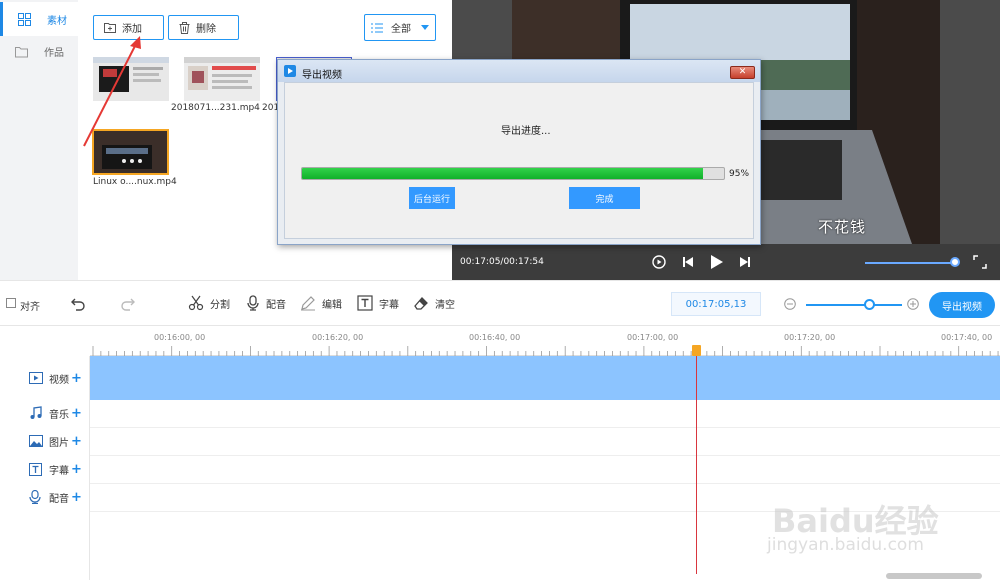 The height and width of the screenshot is (580, 1000). What do you see at coordinates (688, 262) in the screenshot?
I see `previous-icon` at bounding box center [688, 262].